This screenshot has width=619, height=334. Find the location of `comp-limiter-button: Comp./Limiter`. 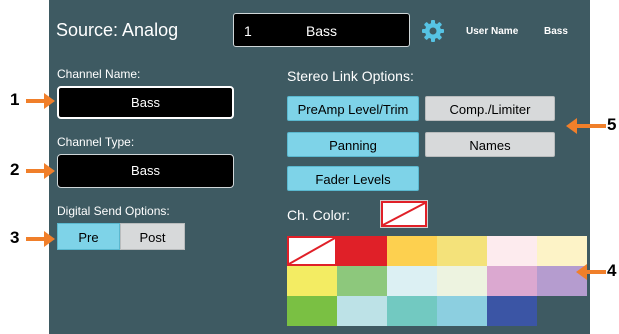

comp-limiter-button: Comp./Limiter is located at coordinates (490, 108).